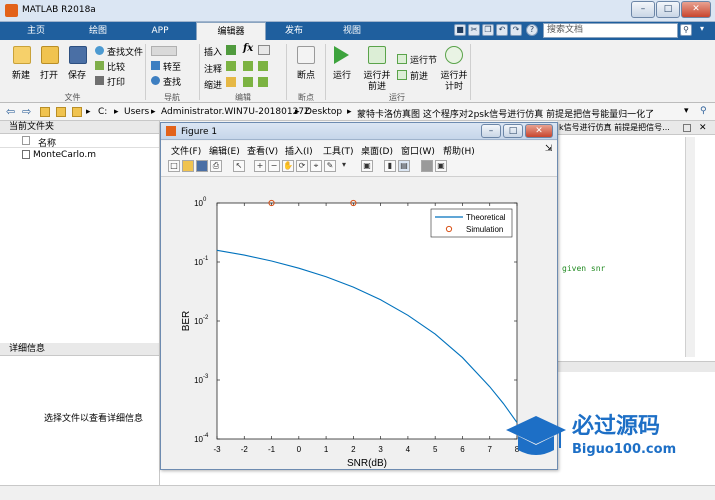 This screenshot has width=715, height=500. I want to click on advance-button: 前进, so click(419, 75).